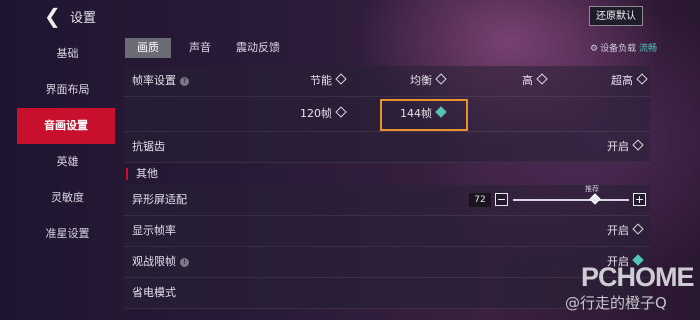 This screenshot has width=700, height=320. I want to click on frame-rate-label: 帧率设置?, so click(160, 81).